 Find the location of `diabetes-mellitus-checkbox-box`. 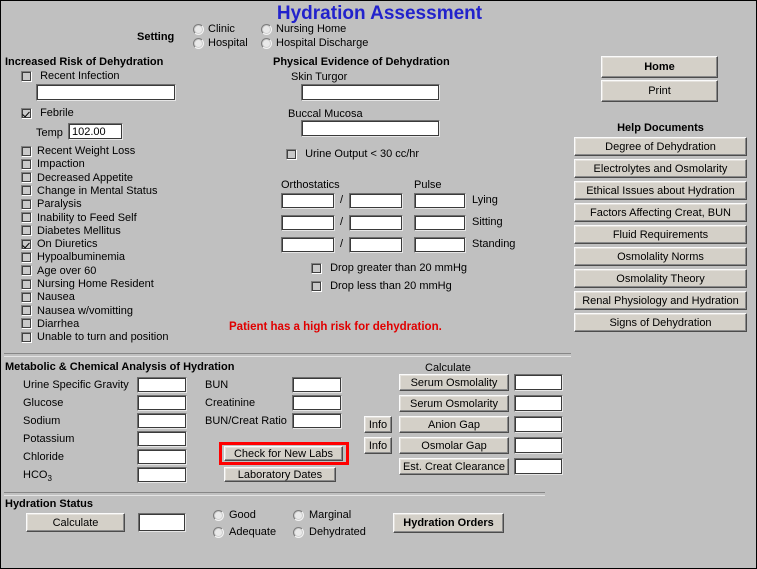

diabetes-mellitus-checkbox-box is located at coordinates (26, 231).